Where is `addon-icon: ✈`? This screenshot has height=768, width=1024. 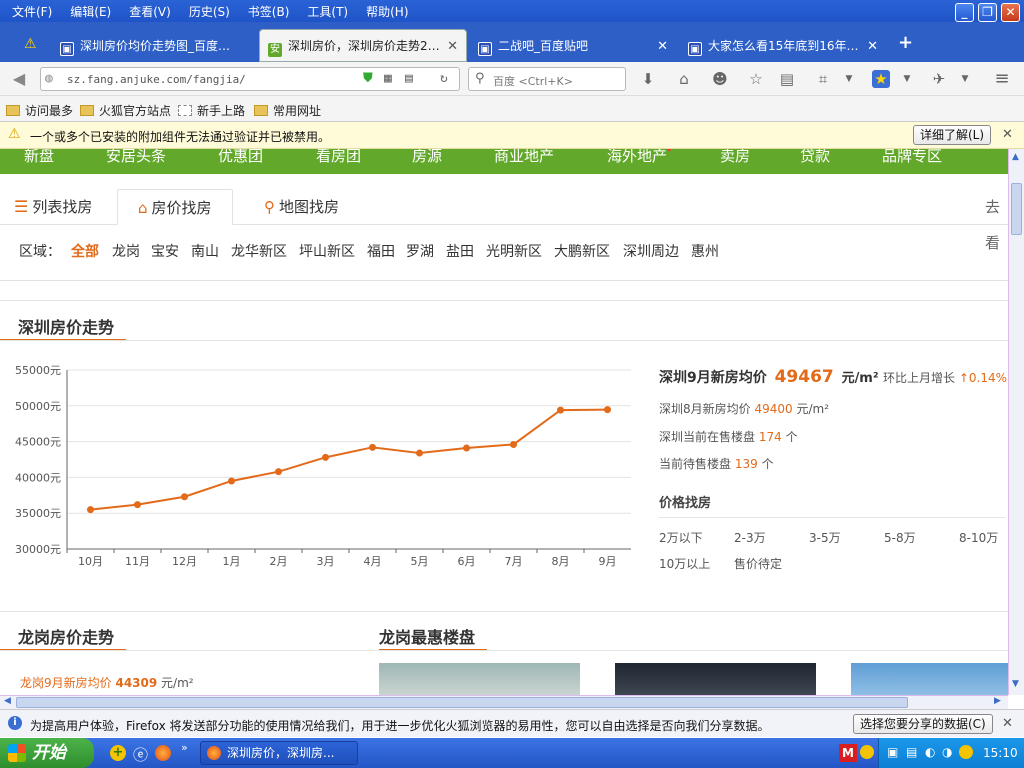
addon-icon: ✈ is located at coordinates (939, 79).